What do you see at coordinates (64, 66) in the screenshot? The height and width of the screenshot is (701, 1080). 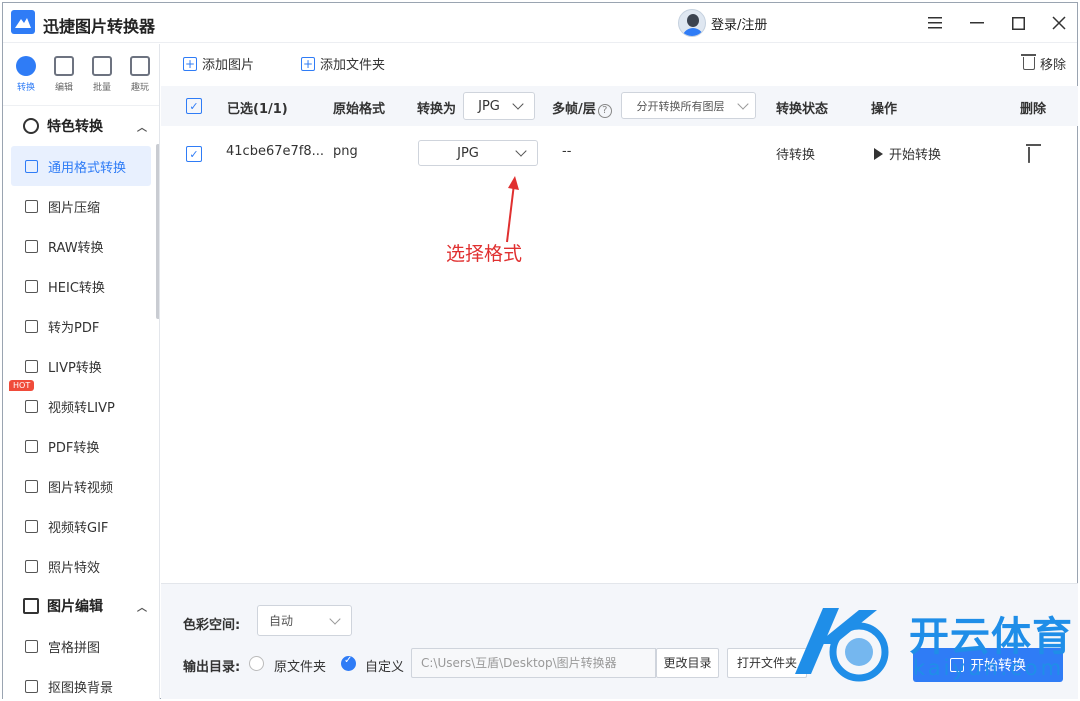 I see `edit-icon` at bounding box center [64, 66].